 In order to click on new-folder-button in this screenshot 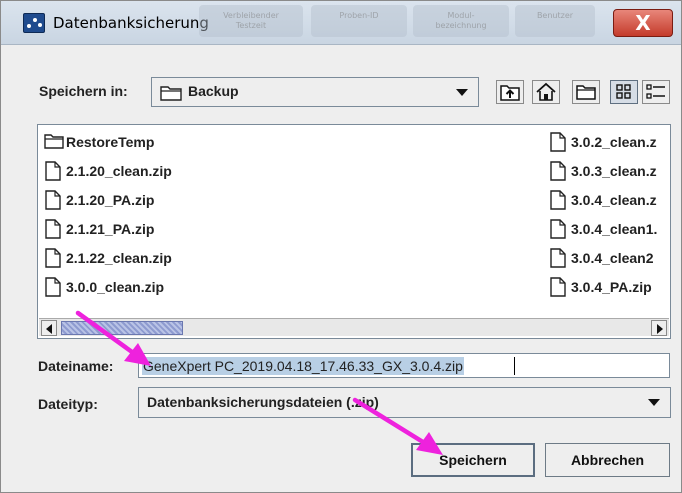, I will do `click(586, 92)`.